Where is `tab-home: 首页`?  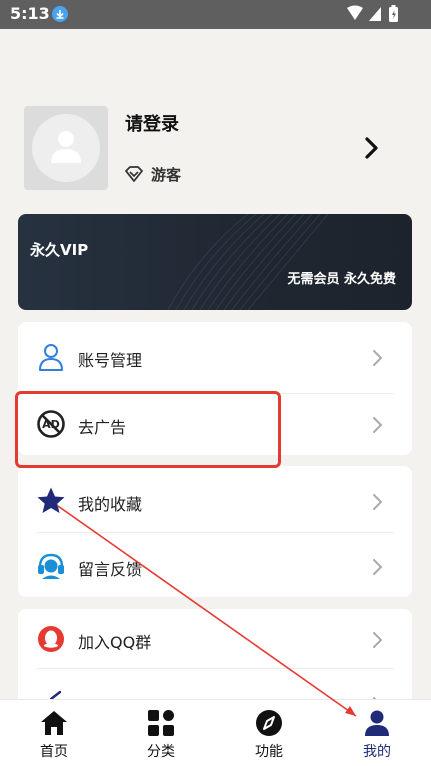 tab-home: 首页 is located at coordinates (54, 733).